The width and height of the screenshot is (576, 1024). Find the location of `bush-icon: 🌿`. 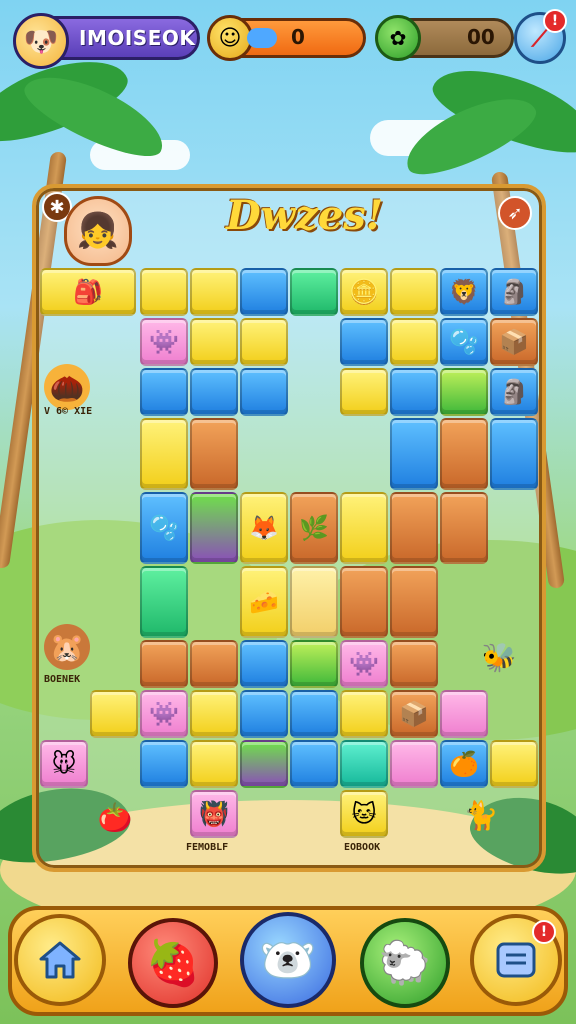

bush-icon: 🌿 is located at coordinates (314, 528).